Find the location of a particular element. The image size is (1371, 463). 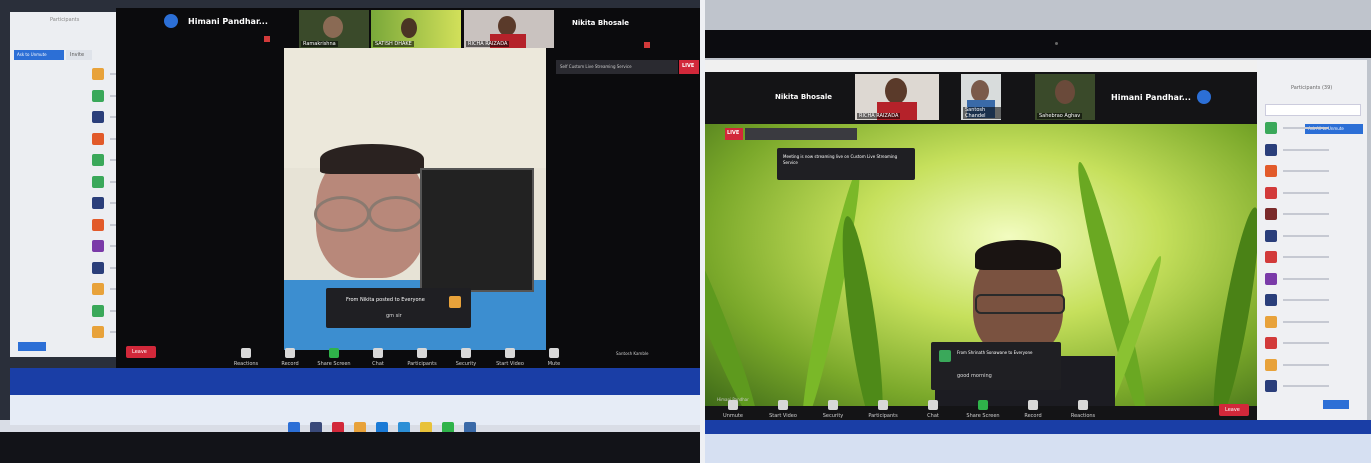

right-tile-3: Santosh Chandel is located at coordinates (981, 97).